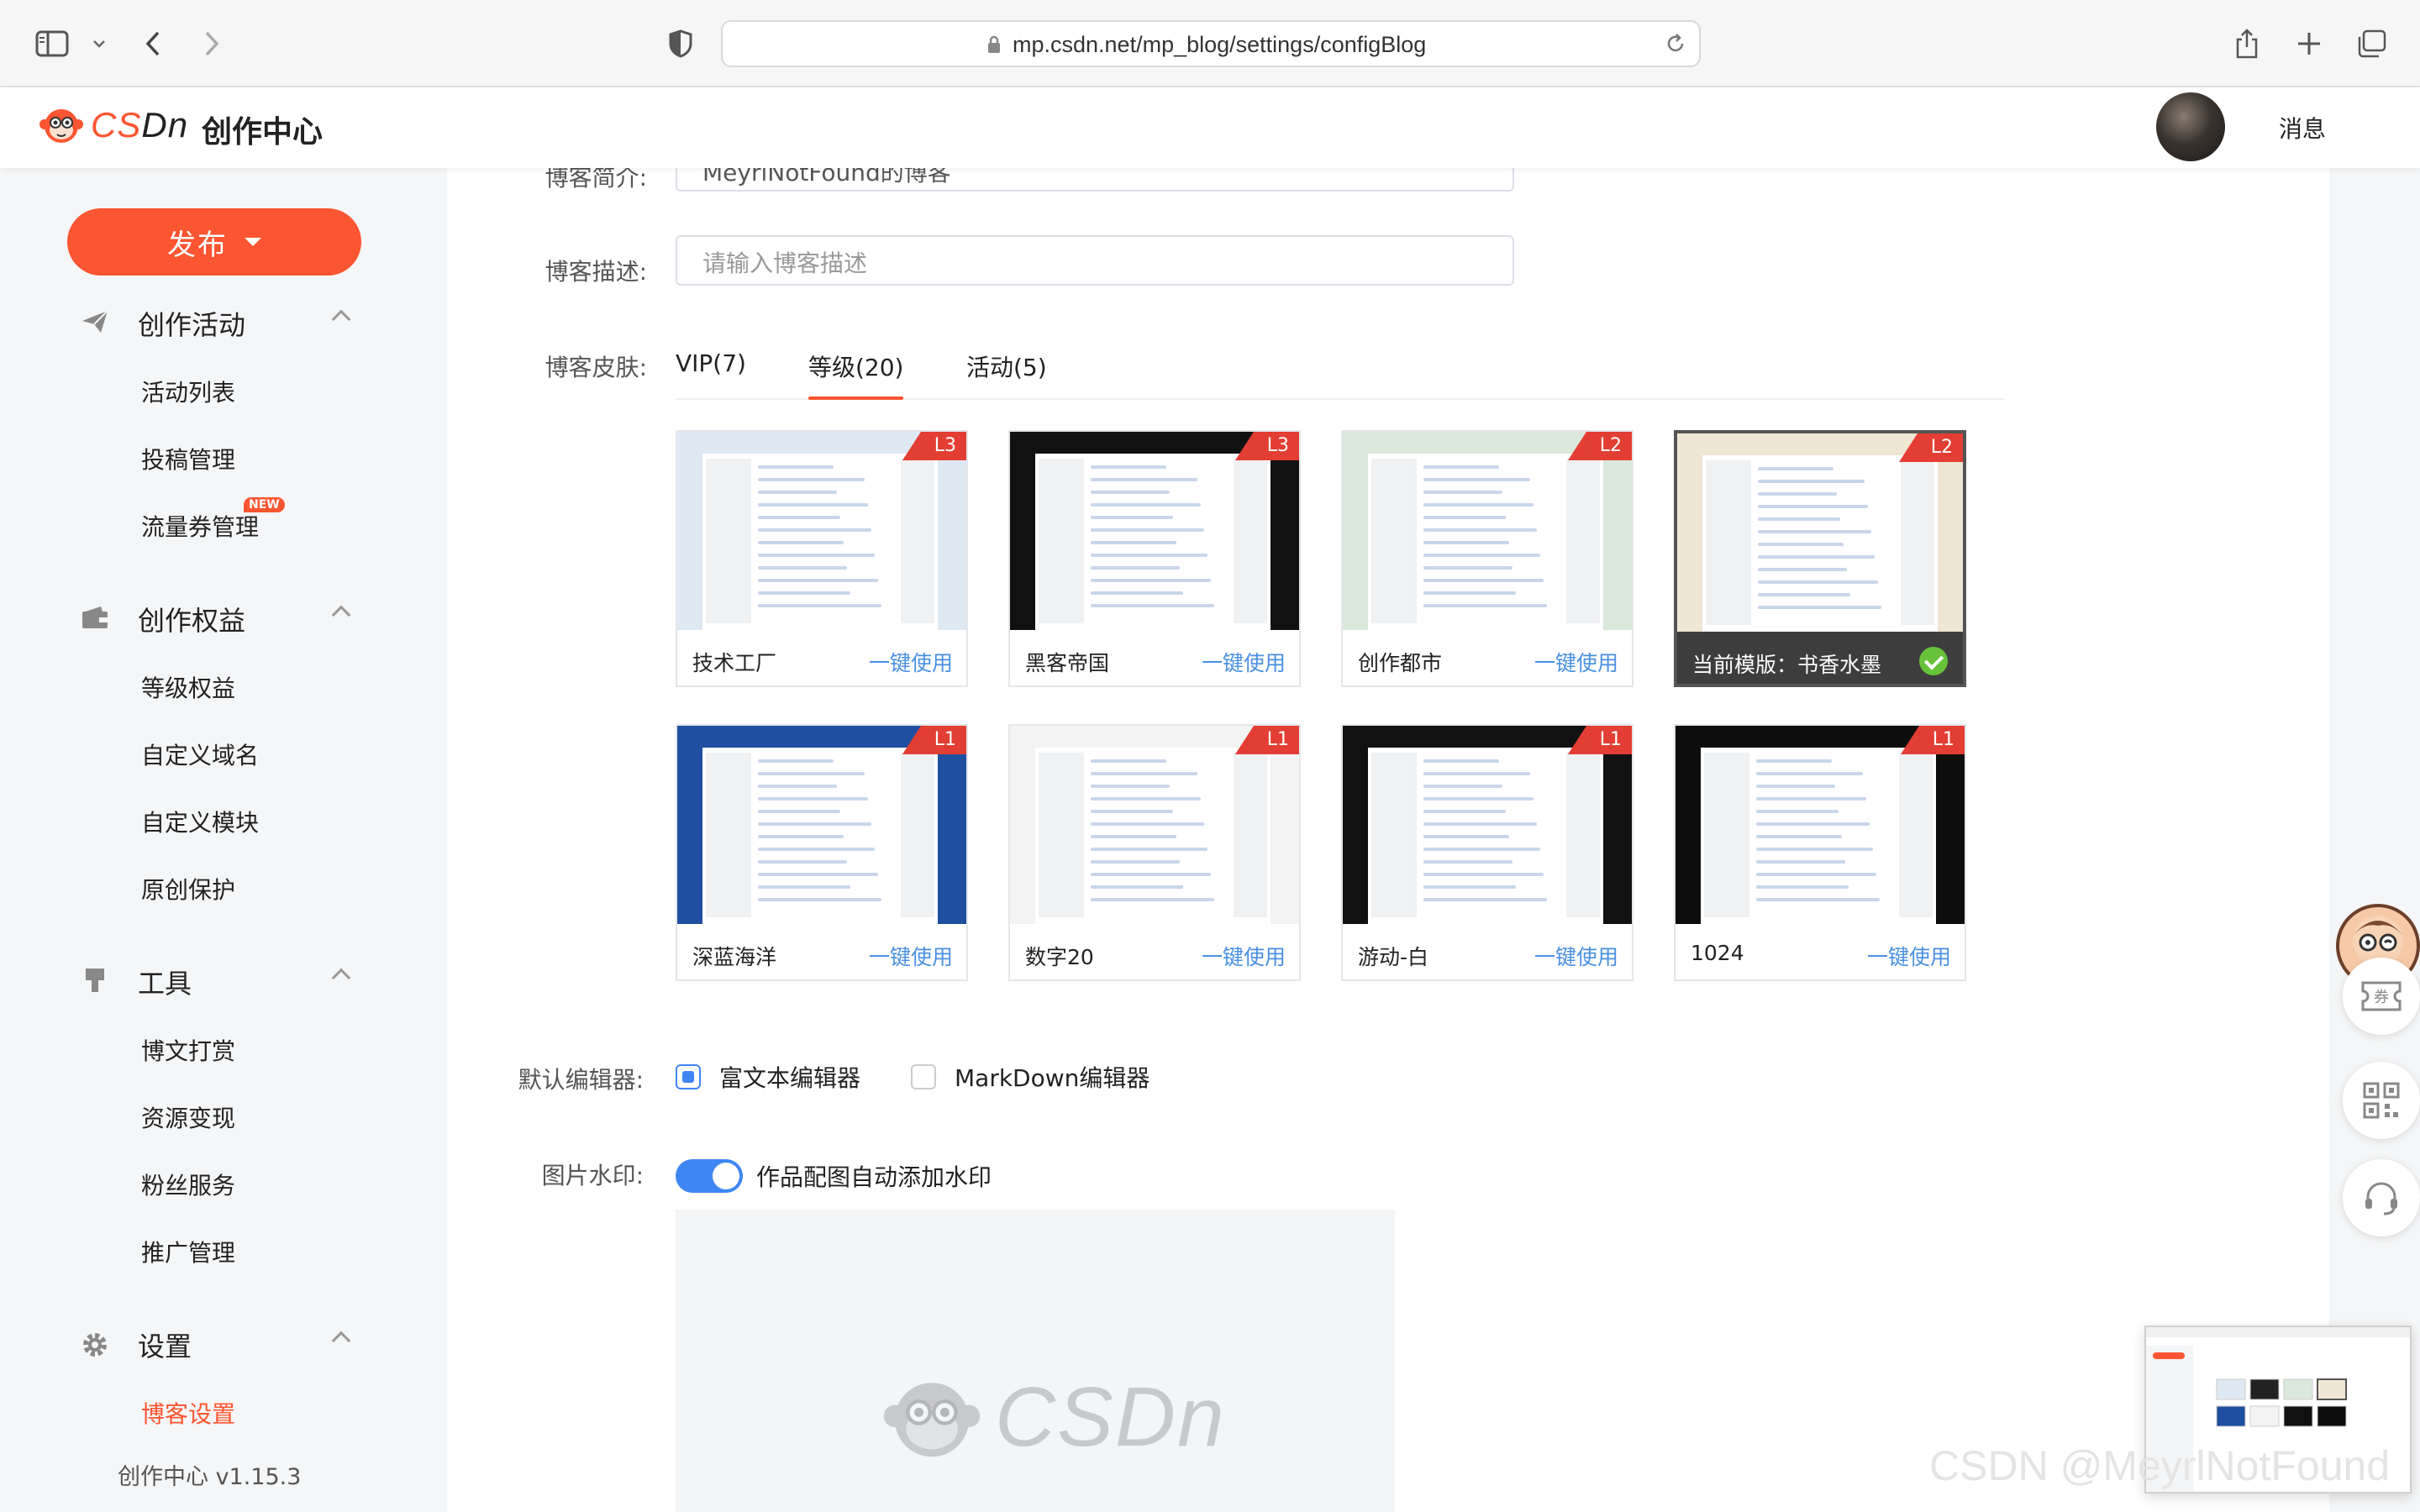 The image size is (2420, 1512). Describe the element at coordinates (253, 242) in the screenshot. I see `caret-down-icon` at that location.